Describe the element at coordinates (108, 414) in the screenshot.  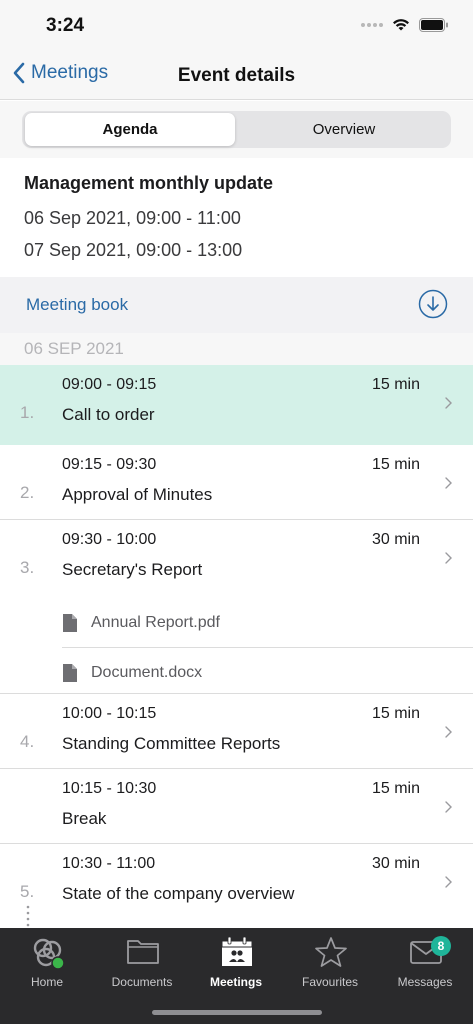
I see `item-title: Call to order` at that location.